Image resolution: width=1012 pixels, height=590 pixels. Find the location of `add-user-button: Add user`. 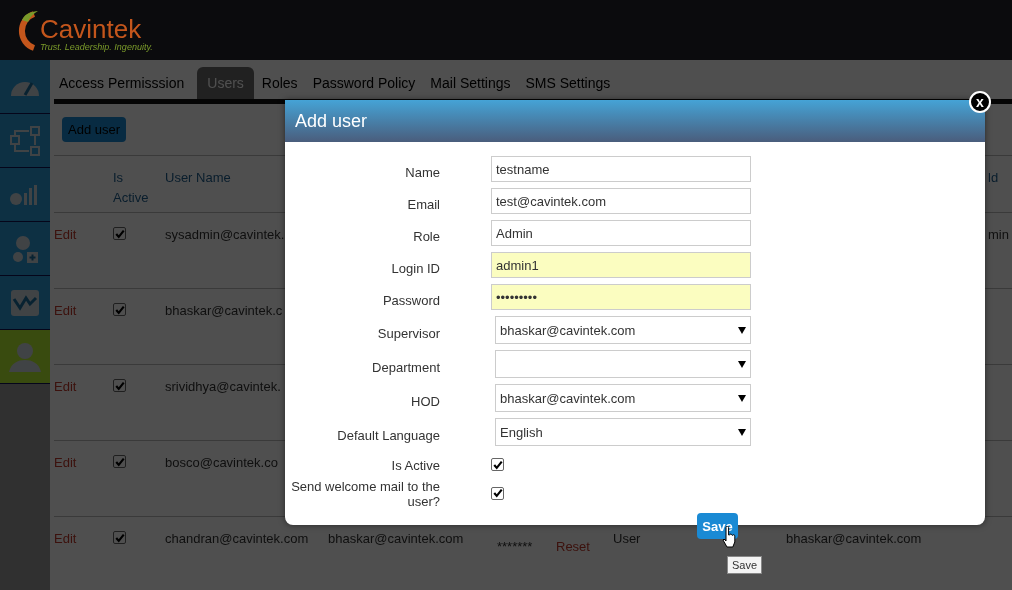

add-user-button: Add user is located at coordinates (94, 129).